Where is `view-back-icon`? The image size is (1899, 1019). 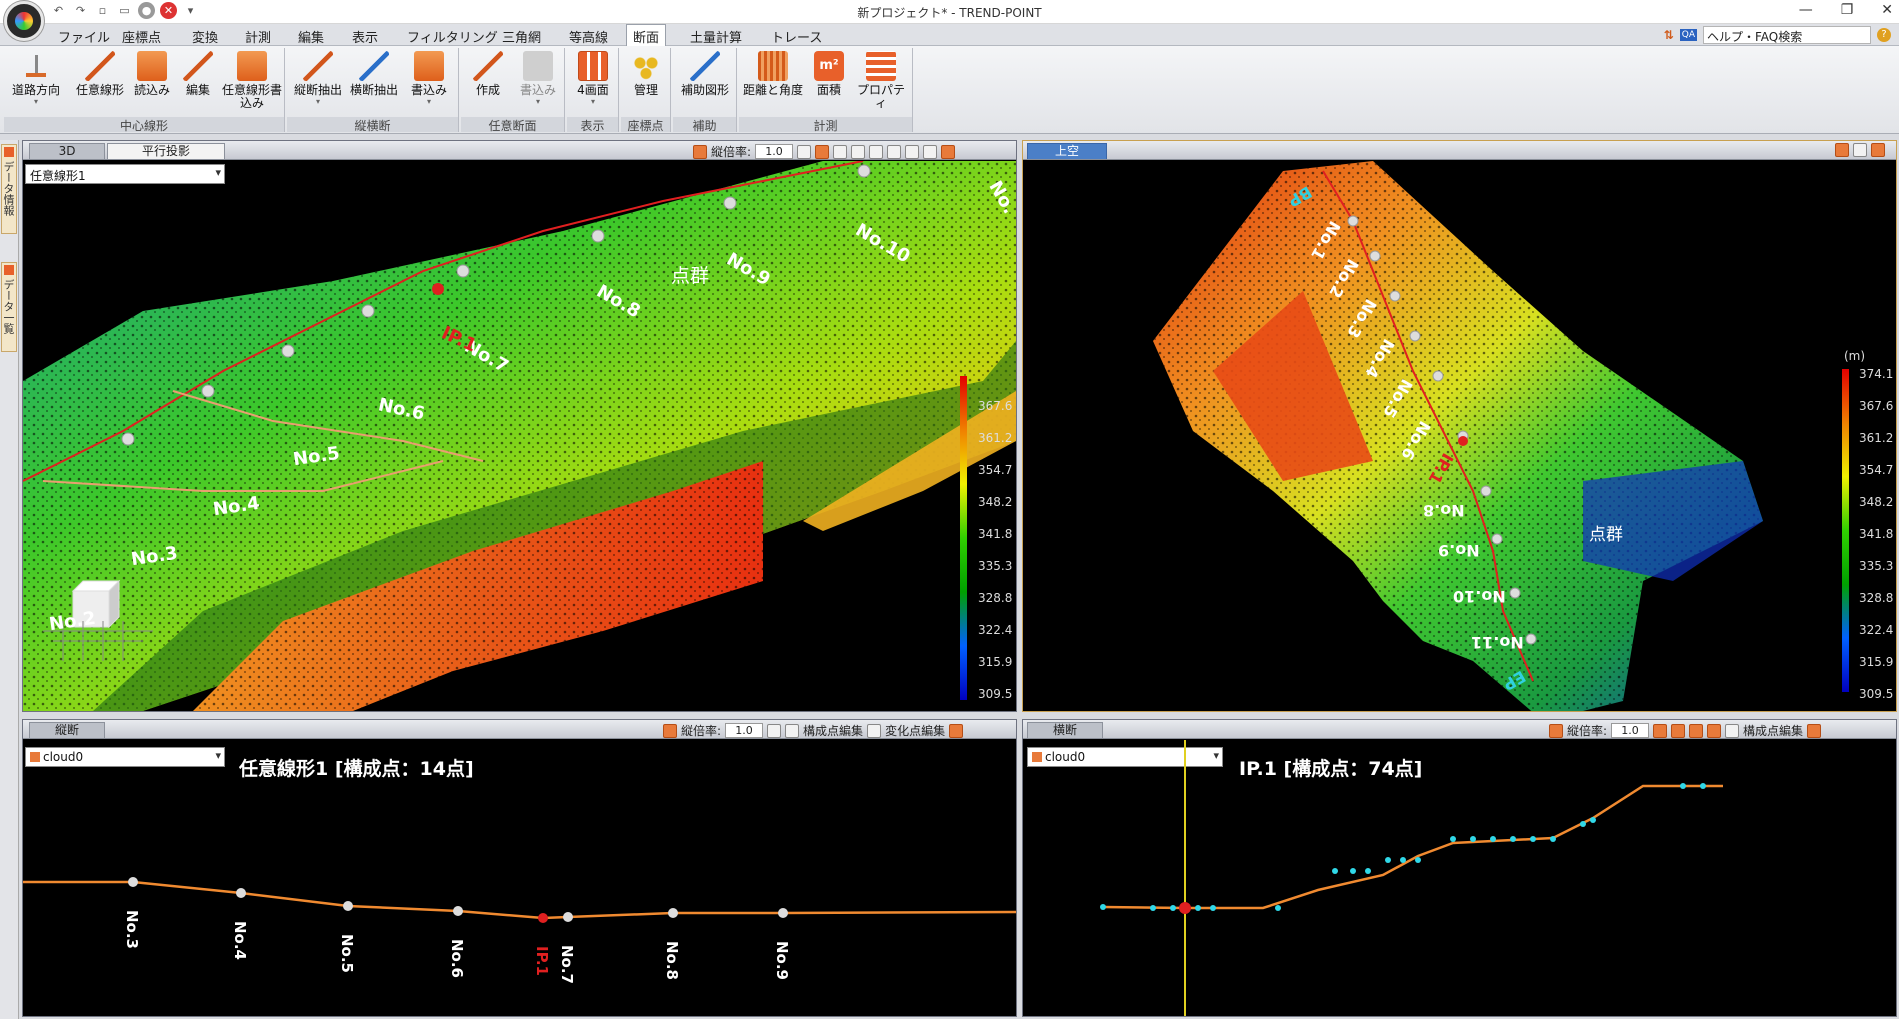
view-back-icon is located at coordinates (840, 151).